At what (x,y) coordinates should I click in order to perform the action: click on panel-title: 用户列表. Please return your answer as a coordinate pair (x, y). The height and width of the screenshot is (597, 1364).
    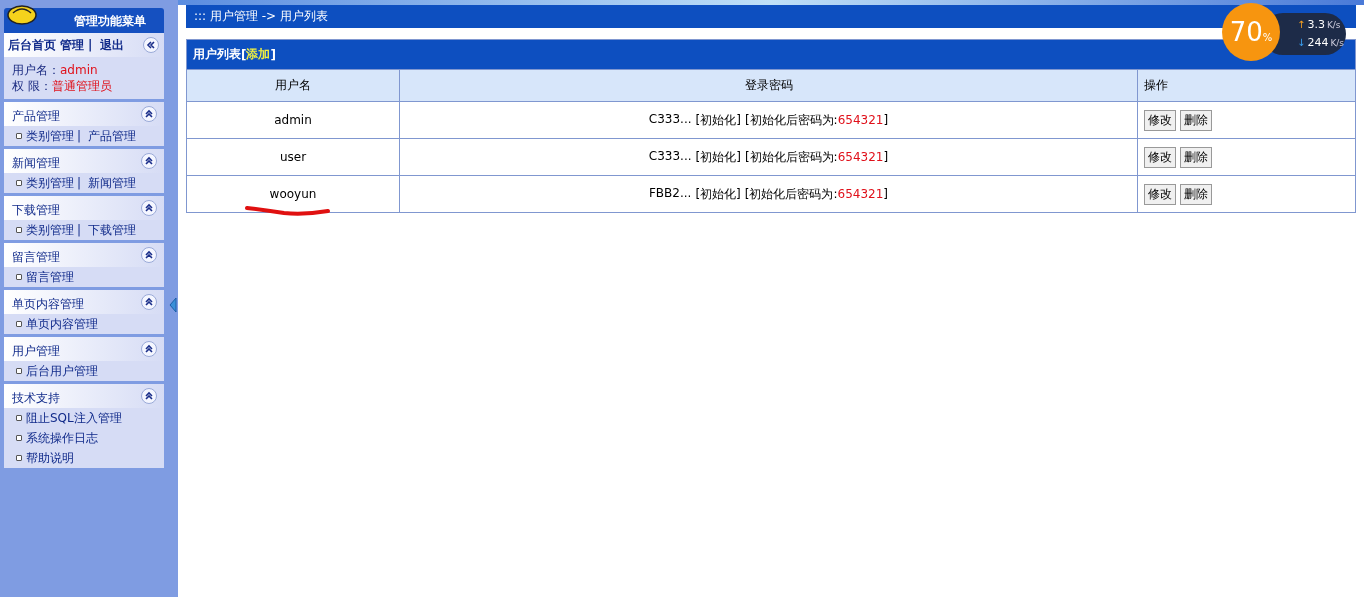
    Looking at the image, I should click on (217, 54).